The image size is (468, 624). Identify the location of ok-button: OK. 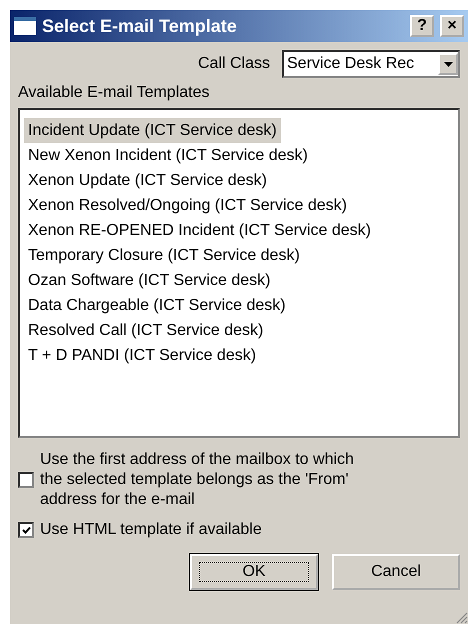
(254, 572).